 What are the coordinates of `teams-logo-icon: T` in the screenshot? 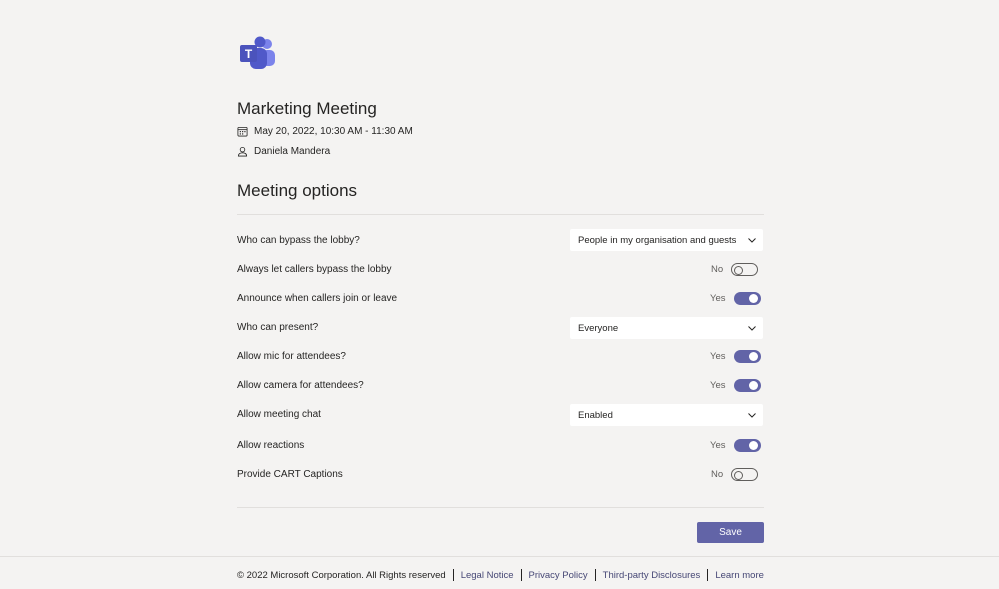 It's located at (257, 52).